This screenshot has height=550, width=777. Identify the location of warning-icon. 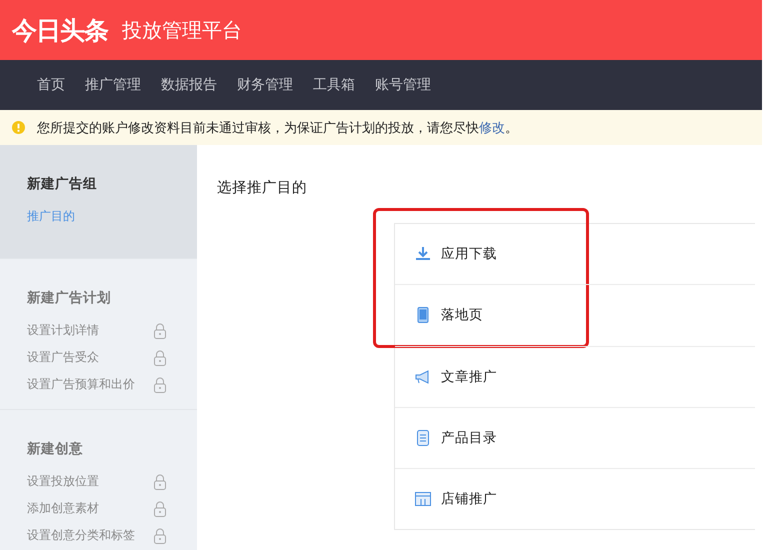
(18, 127).